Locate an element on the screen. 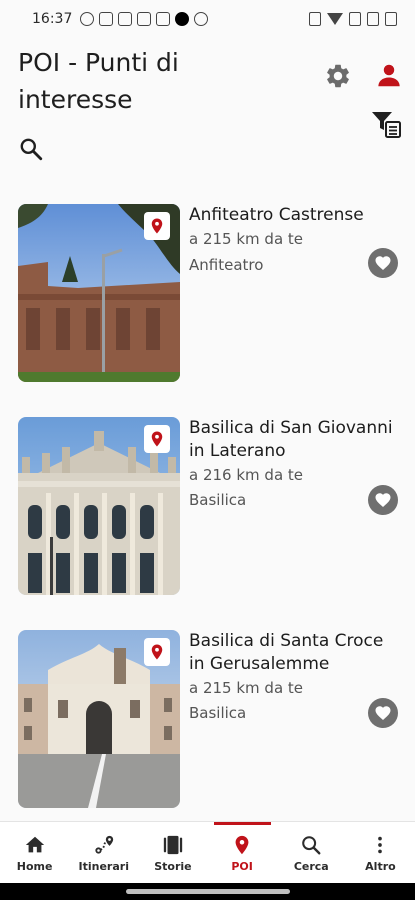 Image resolution: width=415 pixels, height=900 pixels. poi-name: Basilica di San Giovanni in Laterano is located at coordinates (291, 439).